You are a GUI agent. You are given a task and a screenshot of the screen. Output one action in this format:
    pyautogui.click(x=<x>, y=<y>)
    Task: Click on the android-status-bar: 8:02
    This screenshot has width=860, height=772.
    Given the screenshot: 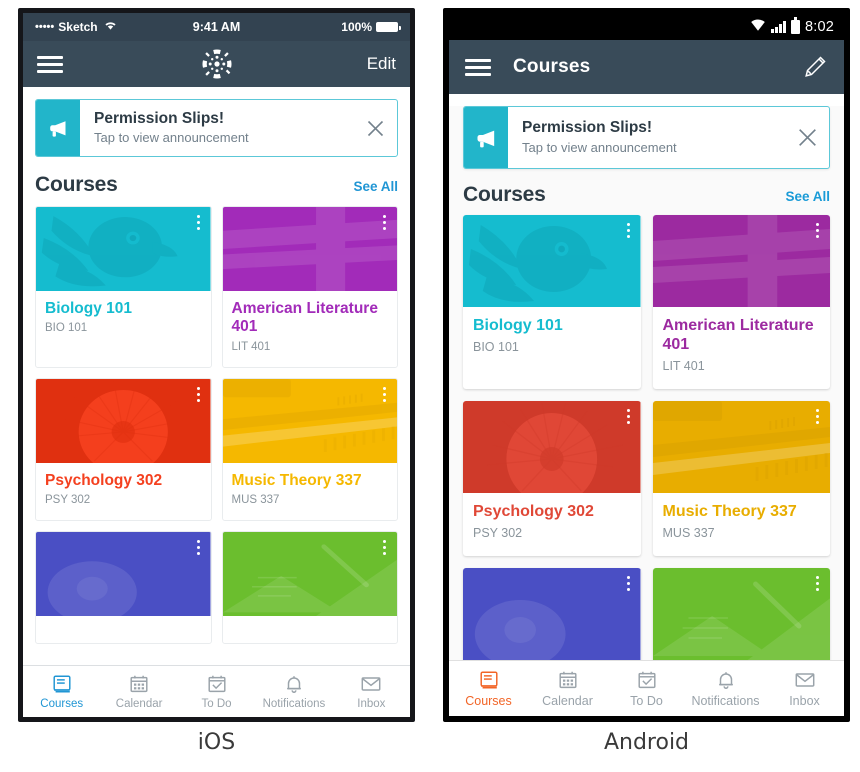 What is the action you would take?
    pyautogui.click(x=646, y=27)
    